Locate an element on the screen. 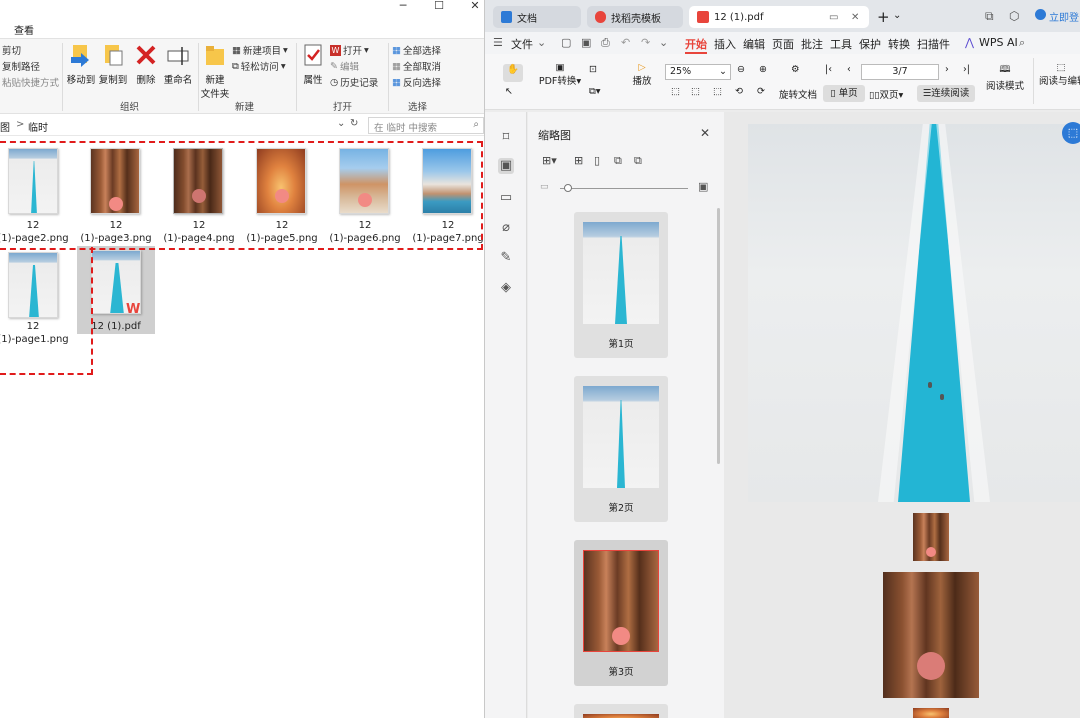 This screenshot has width=1080, height=718. properties-button: 属性 is located at coordinates (313, 64).